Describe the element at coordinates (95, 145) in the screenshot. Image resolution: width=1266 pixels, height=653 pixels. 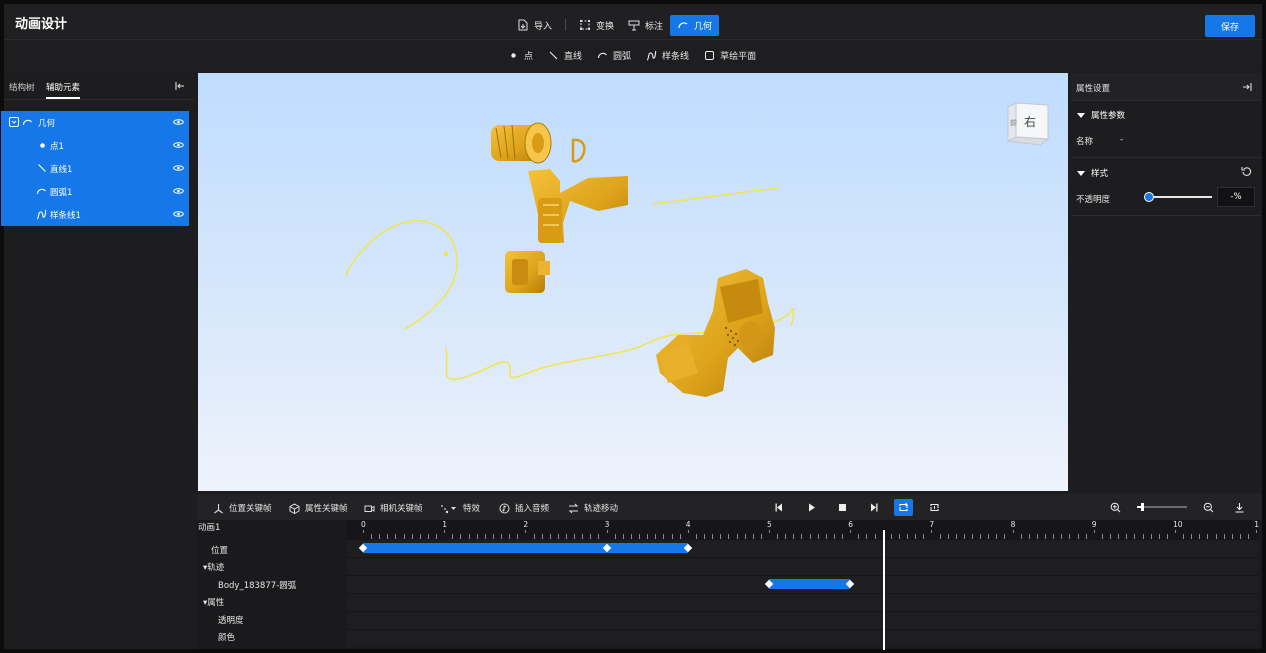
I see `tree-item-point1: 点1` at that location.